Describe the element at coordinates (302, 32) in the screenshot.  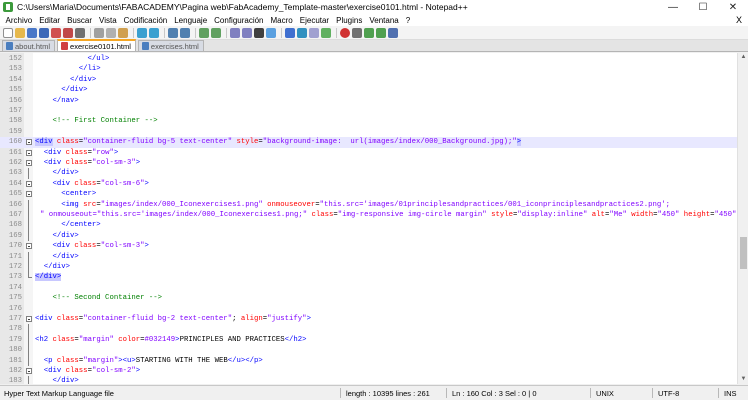
I see `doc-map-icon` at that location.